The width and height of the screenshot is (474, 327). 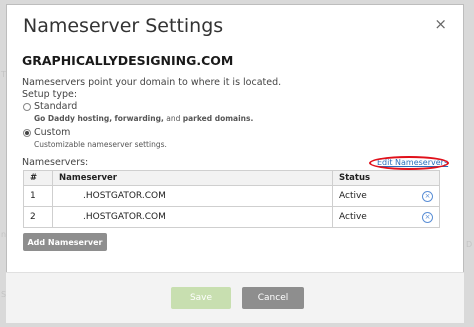 I want to click on dialog-title: Nameserver Settings, so click(x=123, y=26).